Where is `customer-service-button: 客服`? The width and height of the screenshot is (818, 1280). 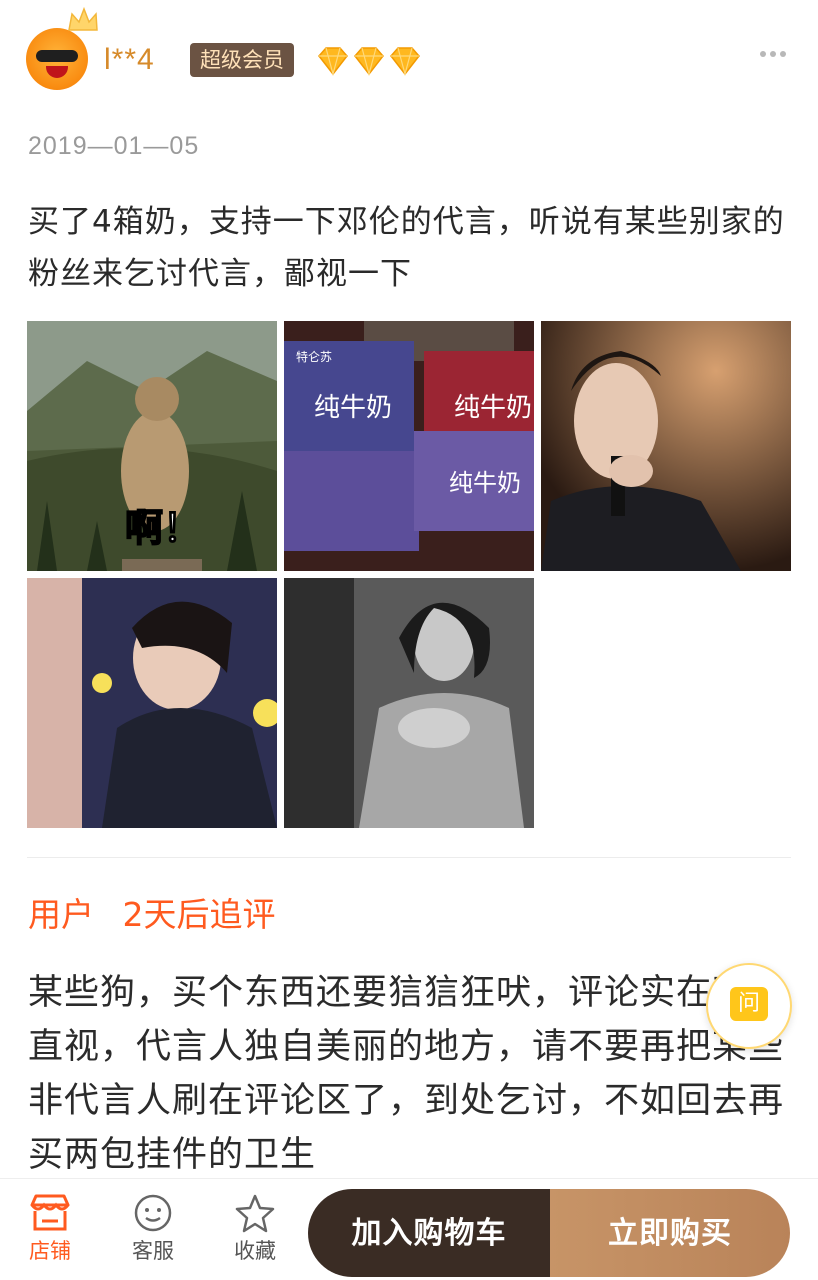 customer-service-button: 客服 is located at coordinates (153, 1229).